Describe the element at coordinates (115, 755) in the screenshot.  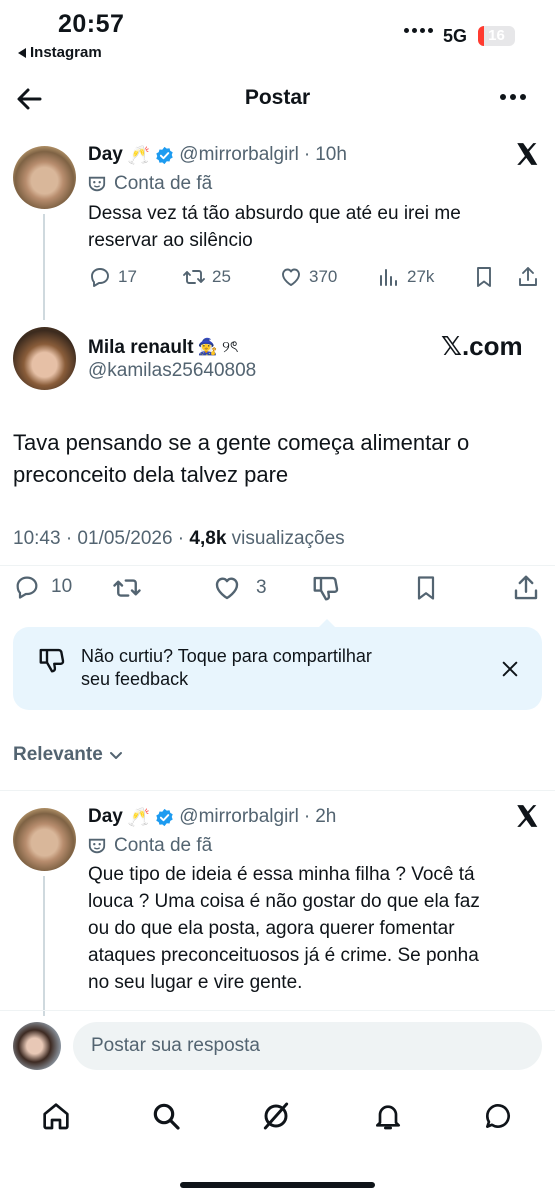
I see `chevron-down-icon` at that location.